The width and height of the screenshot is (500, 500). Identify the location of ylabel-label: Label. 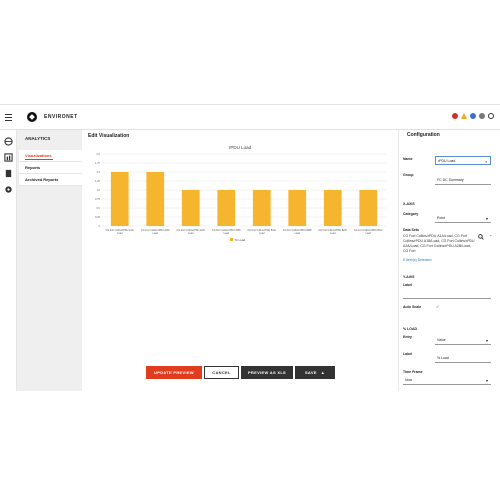
(408, 285).